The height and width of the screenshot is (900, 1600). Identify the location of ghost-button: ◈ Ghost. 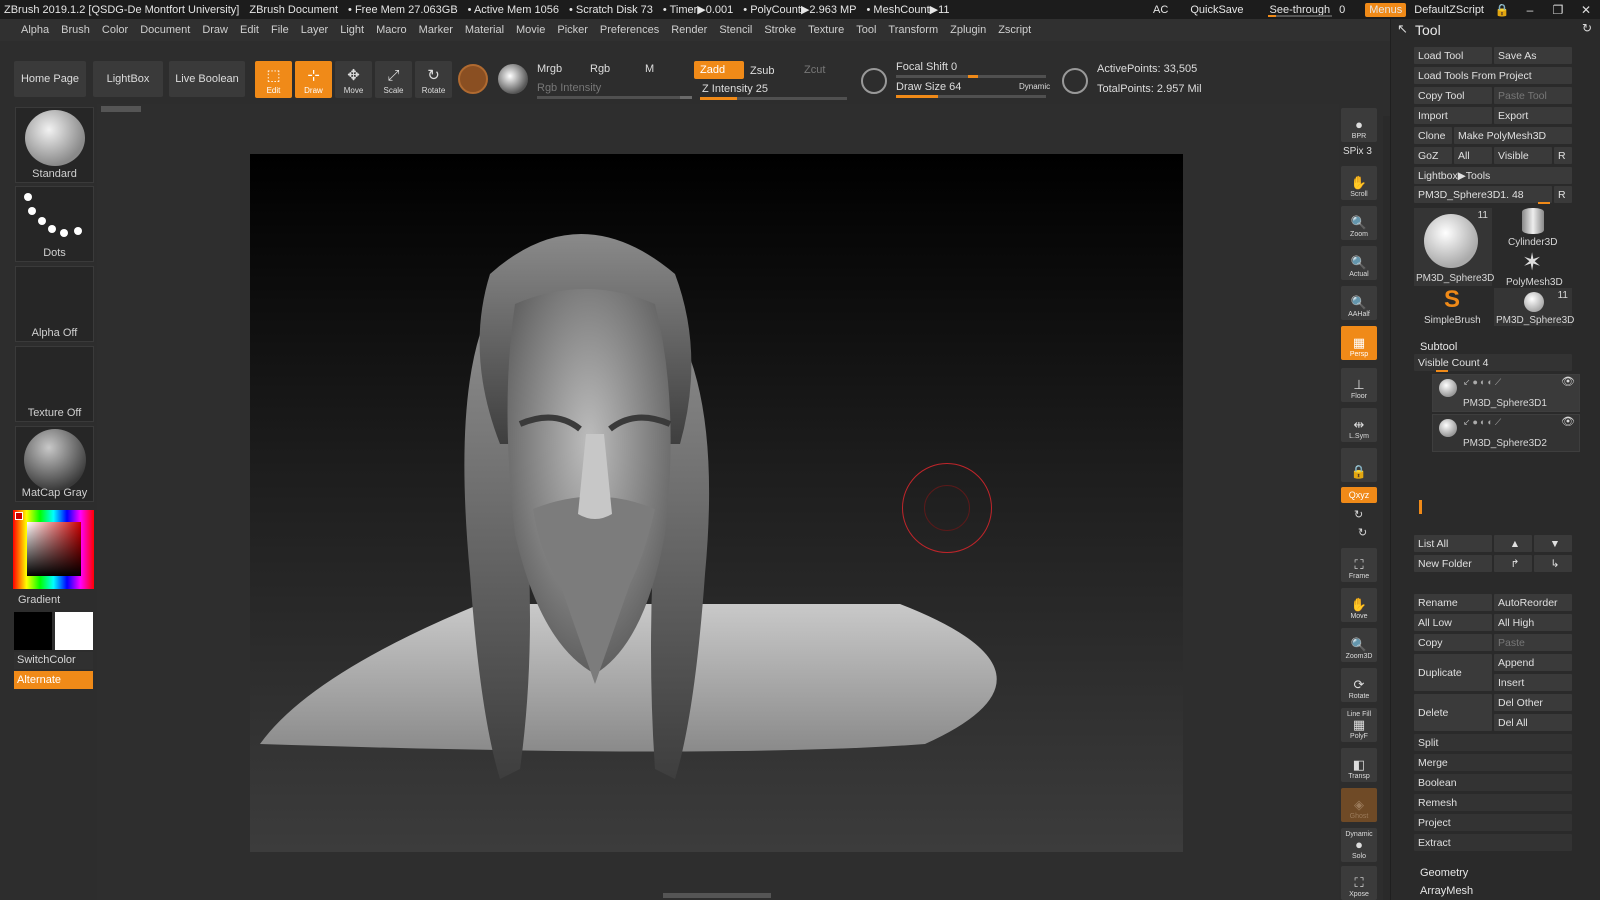
(1359, 805).